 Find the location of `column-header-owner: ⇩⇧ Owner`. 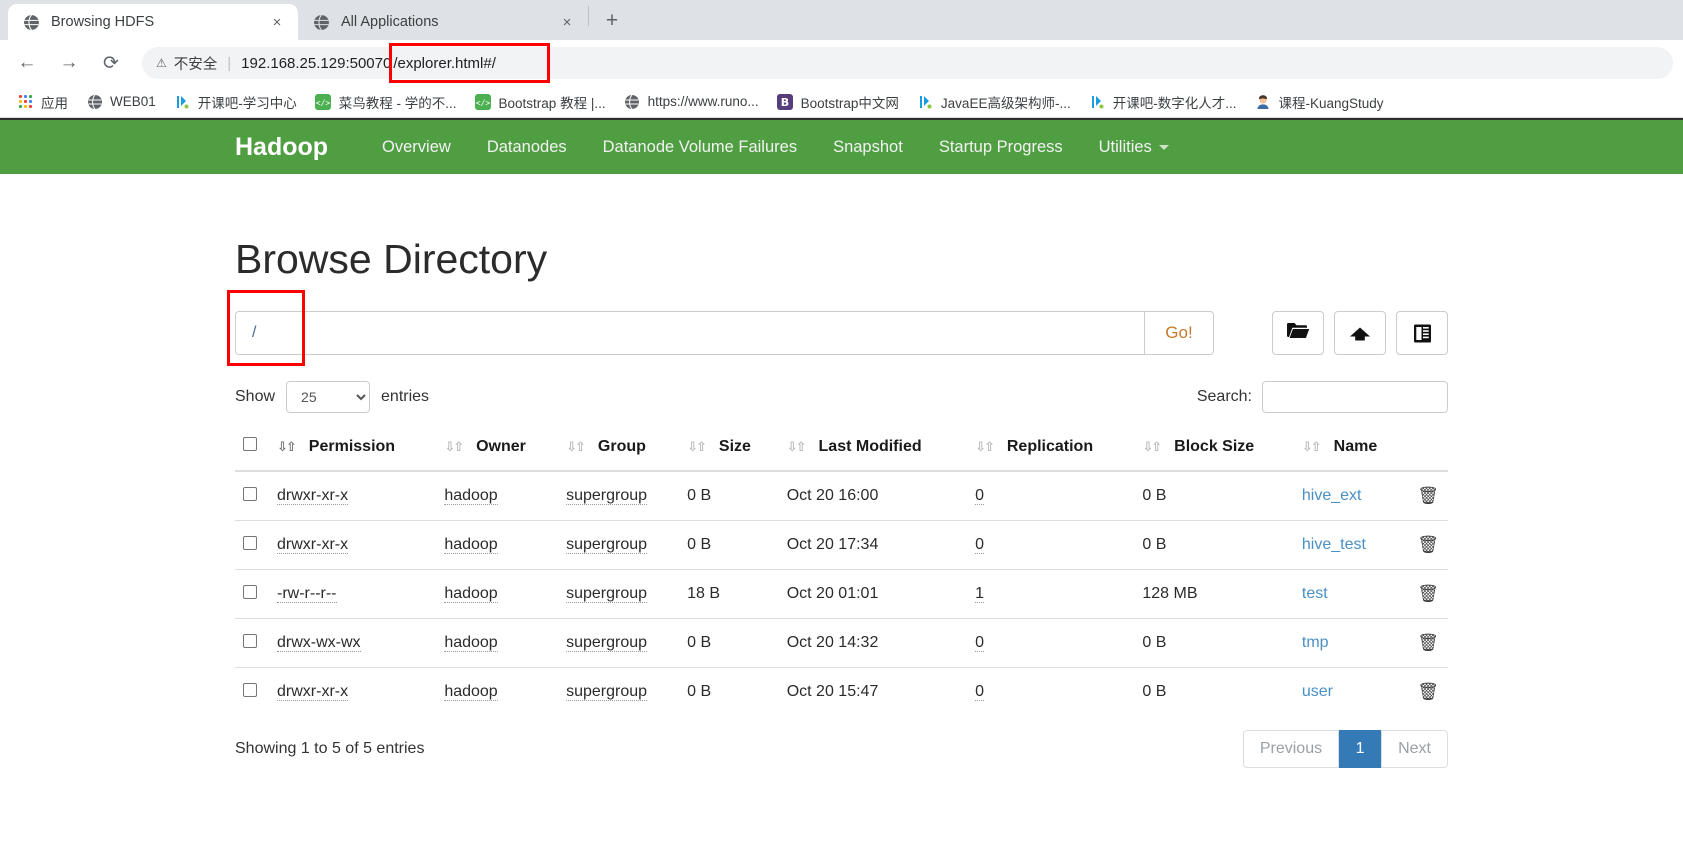

column-header-owner: ⇩⇧ Owner is located at coordinates (497, 448).